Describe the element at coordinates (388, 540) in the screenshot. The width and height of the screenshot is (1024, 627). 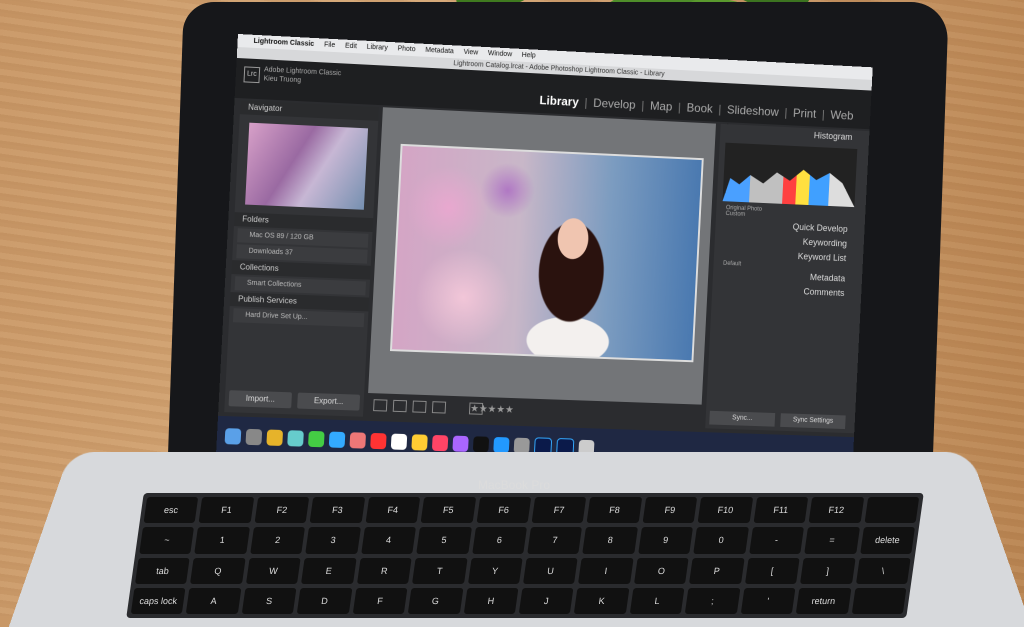
I see `key: 4` at that location.